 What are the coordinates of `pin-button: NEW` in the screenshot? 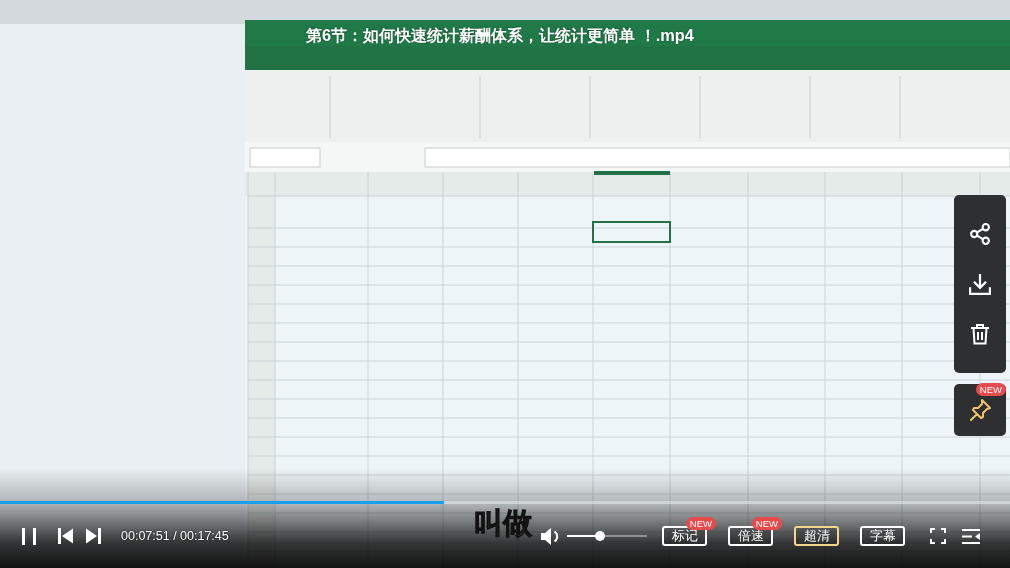 It's located at (980, 410).